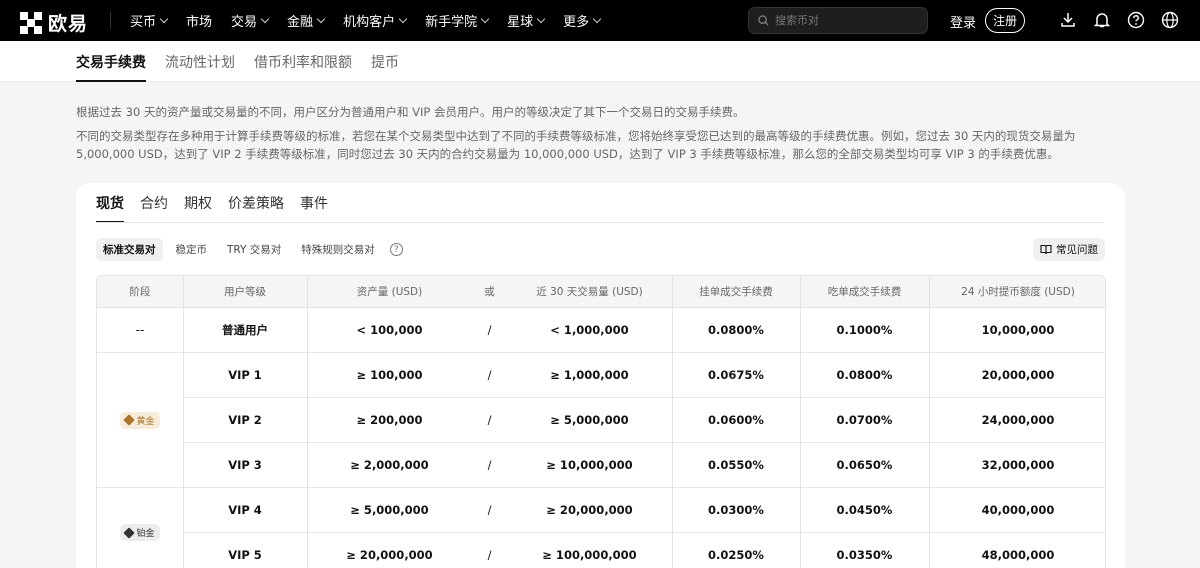 The height and width of the screenshot is (568, 1200). Describe the element at coordinates (864, 292) in the screenshot. I see `column-header: 吃单成交手续费` at that location.